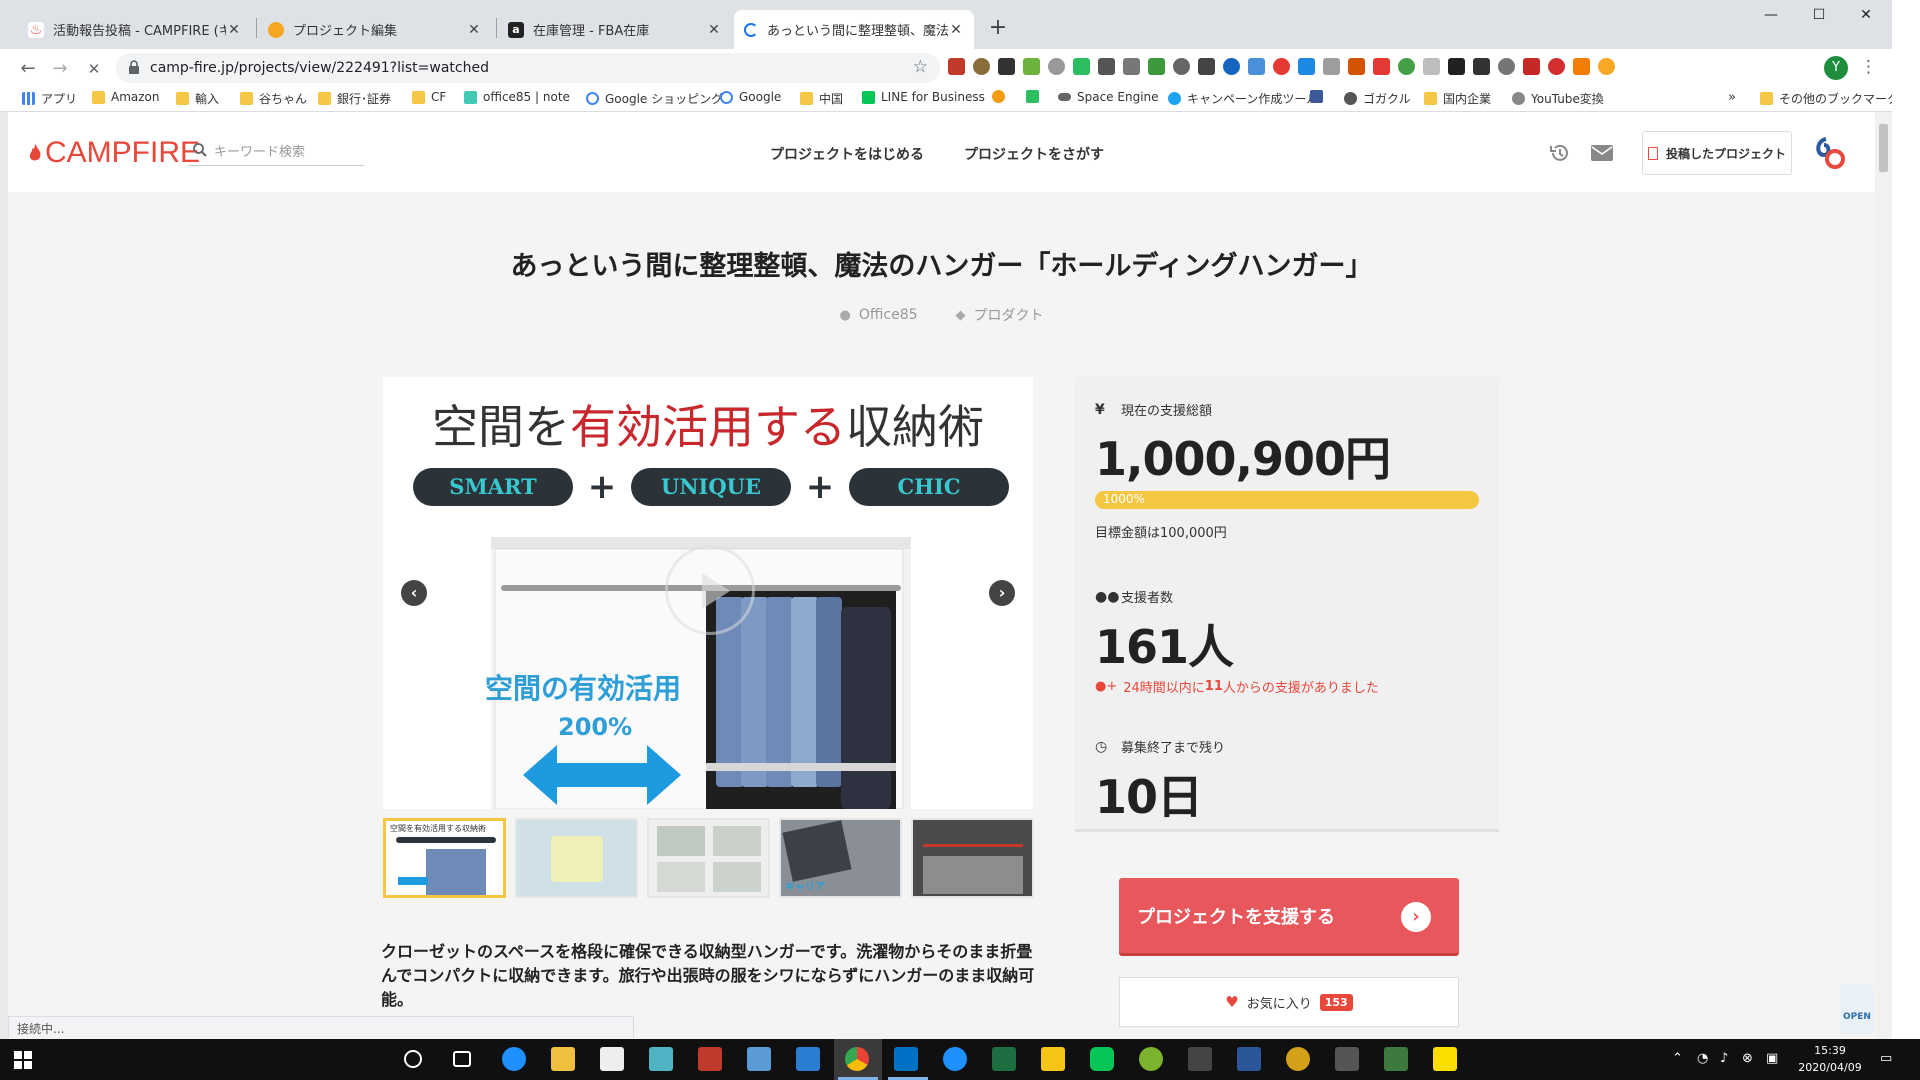 The width and height of the screenshot is (1920, 1080). Describe the element at coordinates (1289, 917) in the screenshot. I see `support-project-button: プロジェクトを支援する ›` at that location.